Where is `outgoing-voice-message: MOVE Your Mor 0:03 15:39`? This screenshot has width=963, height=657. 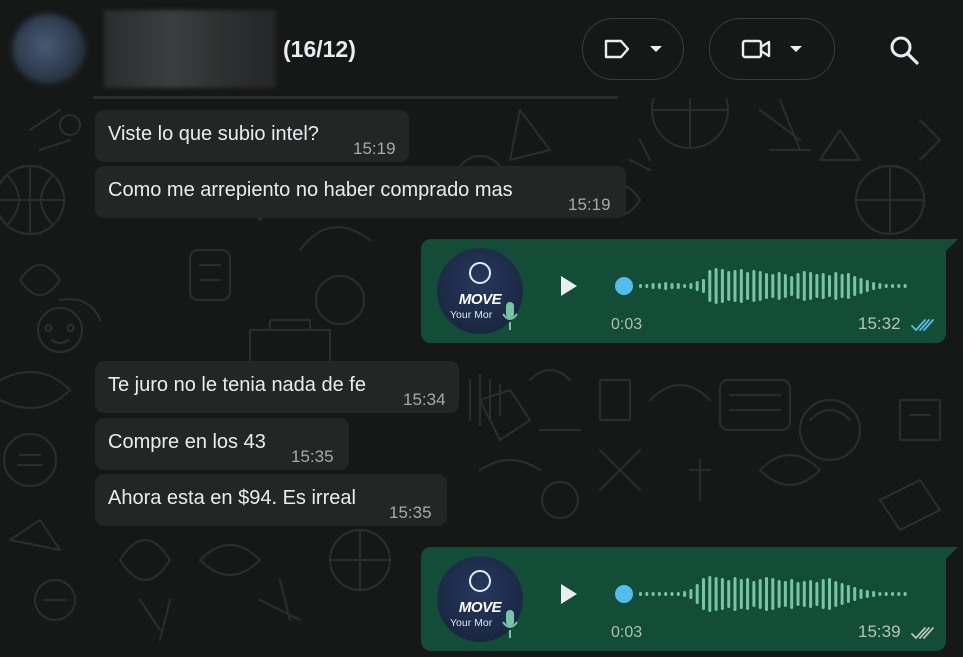
outgoing-voice-message: MOVE Your Mor 0:03 15:39 is located at coordinates (689, 599).